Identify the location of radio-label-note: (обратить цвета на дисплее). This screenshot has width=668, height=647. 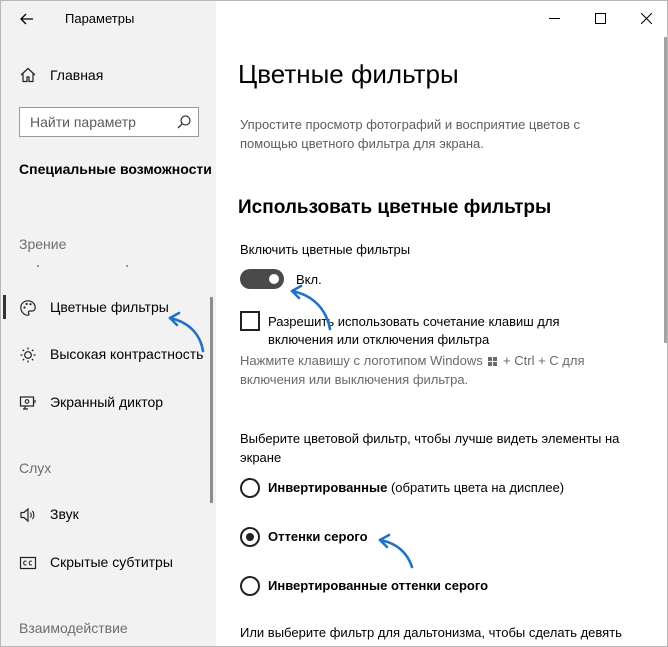
(477, 487).